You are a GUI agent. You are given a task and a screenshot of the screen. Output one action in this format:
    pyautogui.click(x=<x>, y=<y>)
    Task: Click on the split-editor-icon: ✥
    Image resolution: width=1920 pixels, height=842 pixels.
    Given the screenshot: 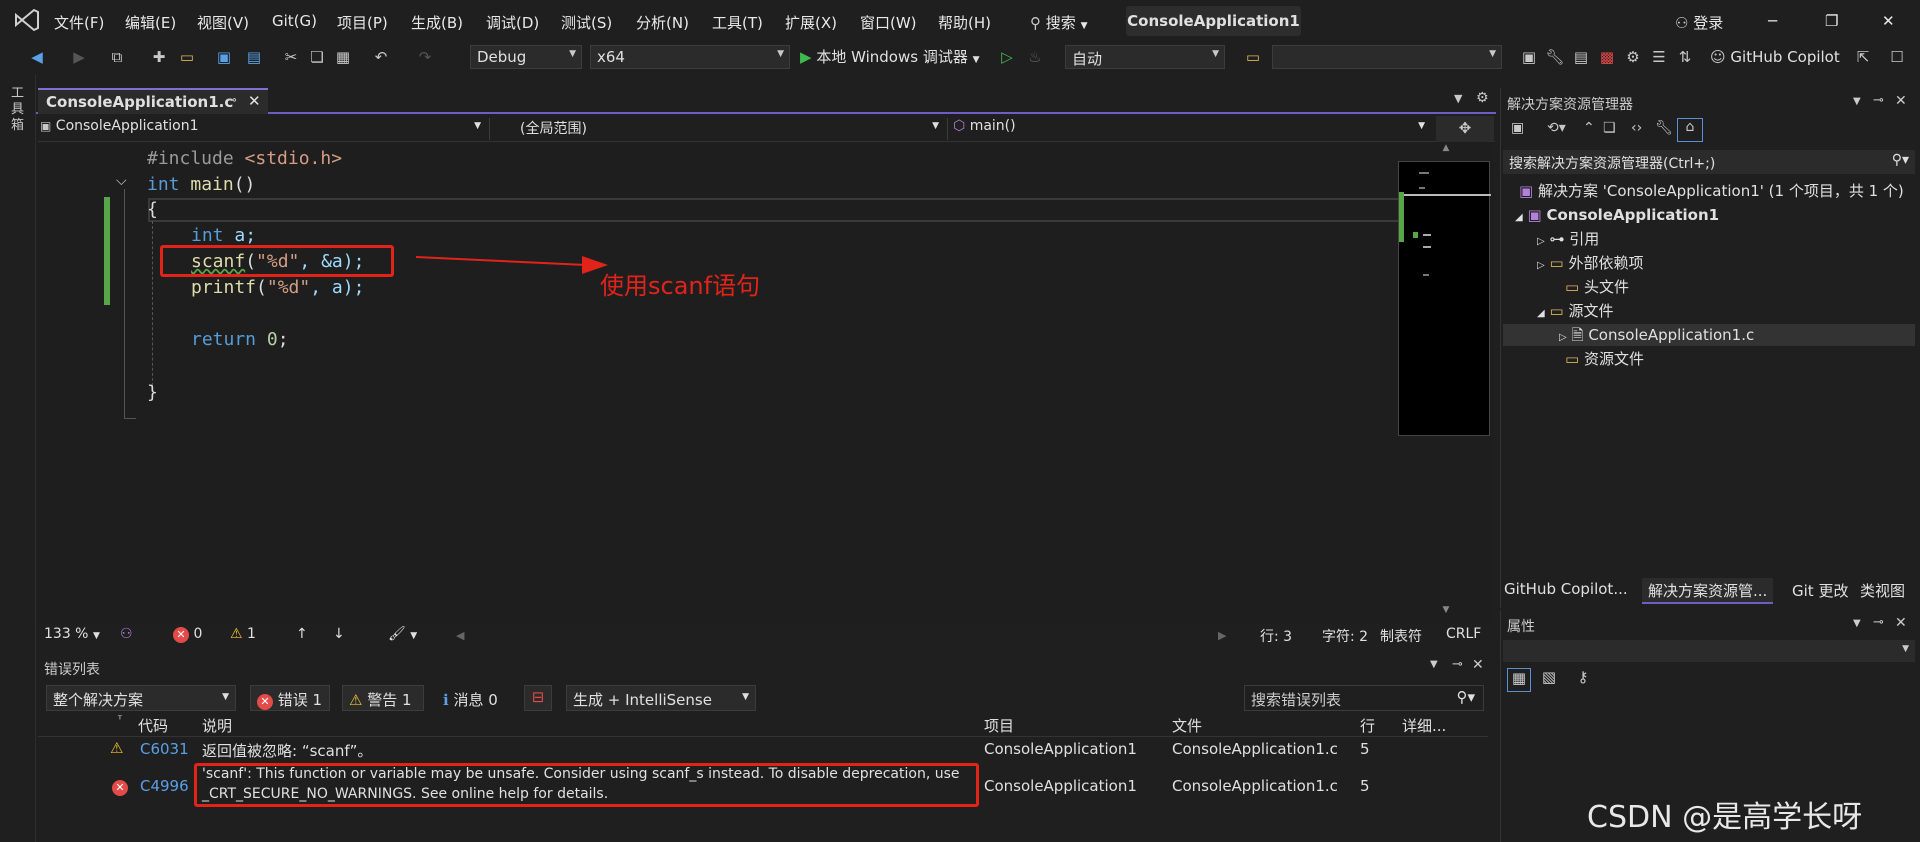 What is the action you would take?
    pyautogui.click(x=1465, y=129)
    